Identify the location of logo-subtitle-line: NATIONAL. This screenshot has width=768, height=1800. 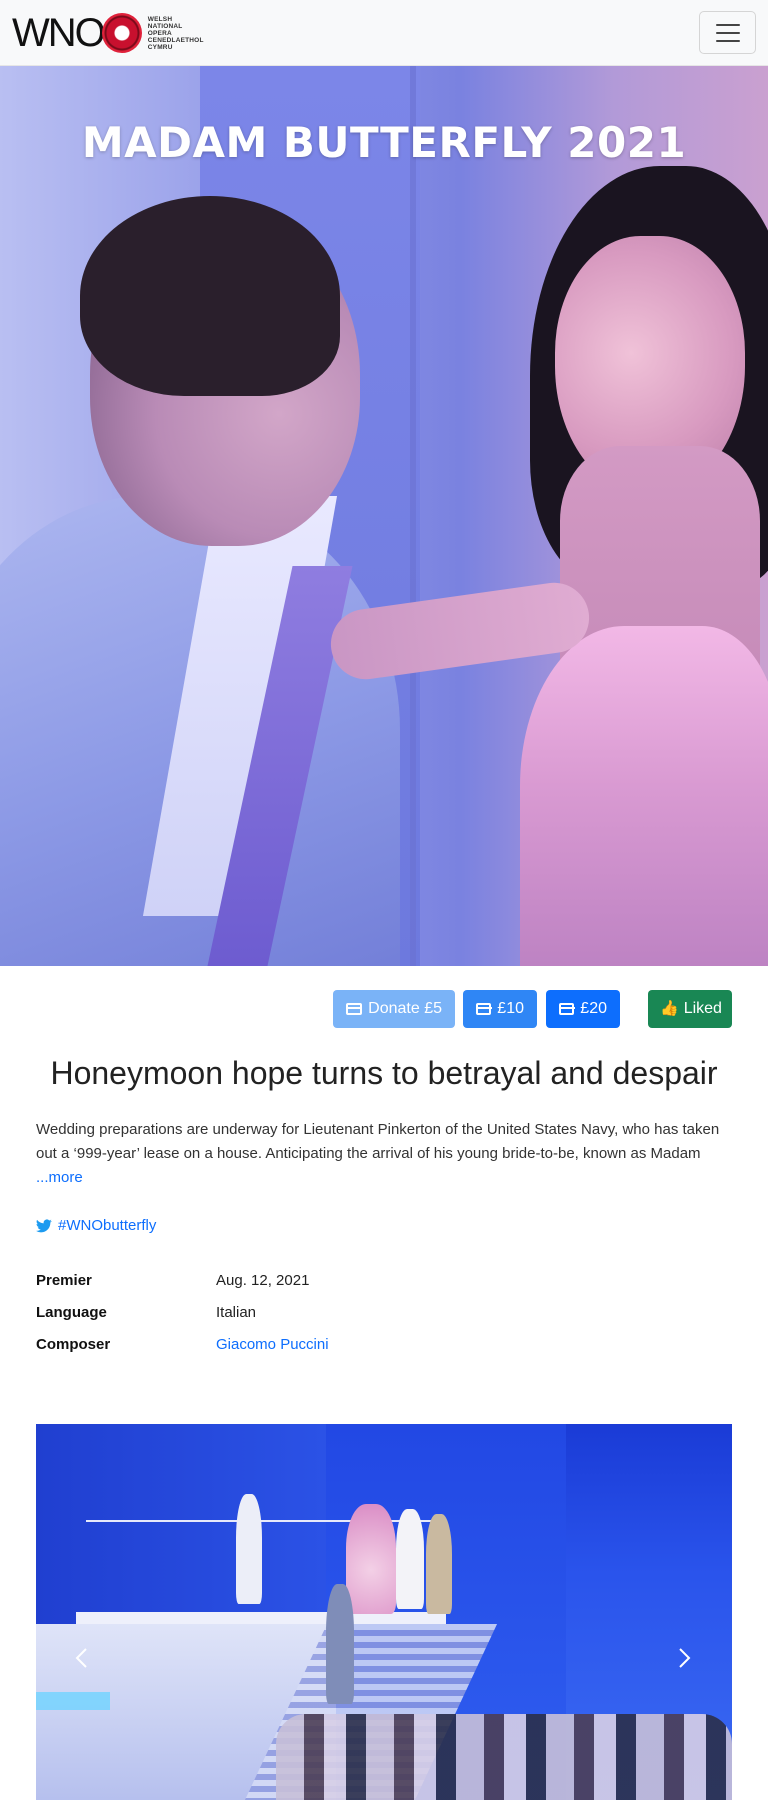
(165, 26).